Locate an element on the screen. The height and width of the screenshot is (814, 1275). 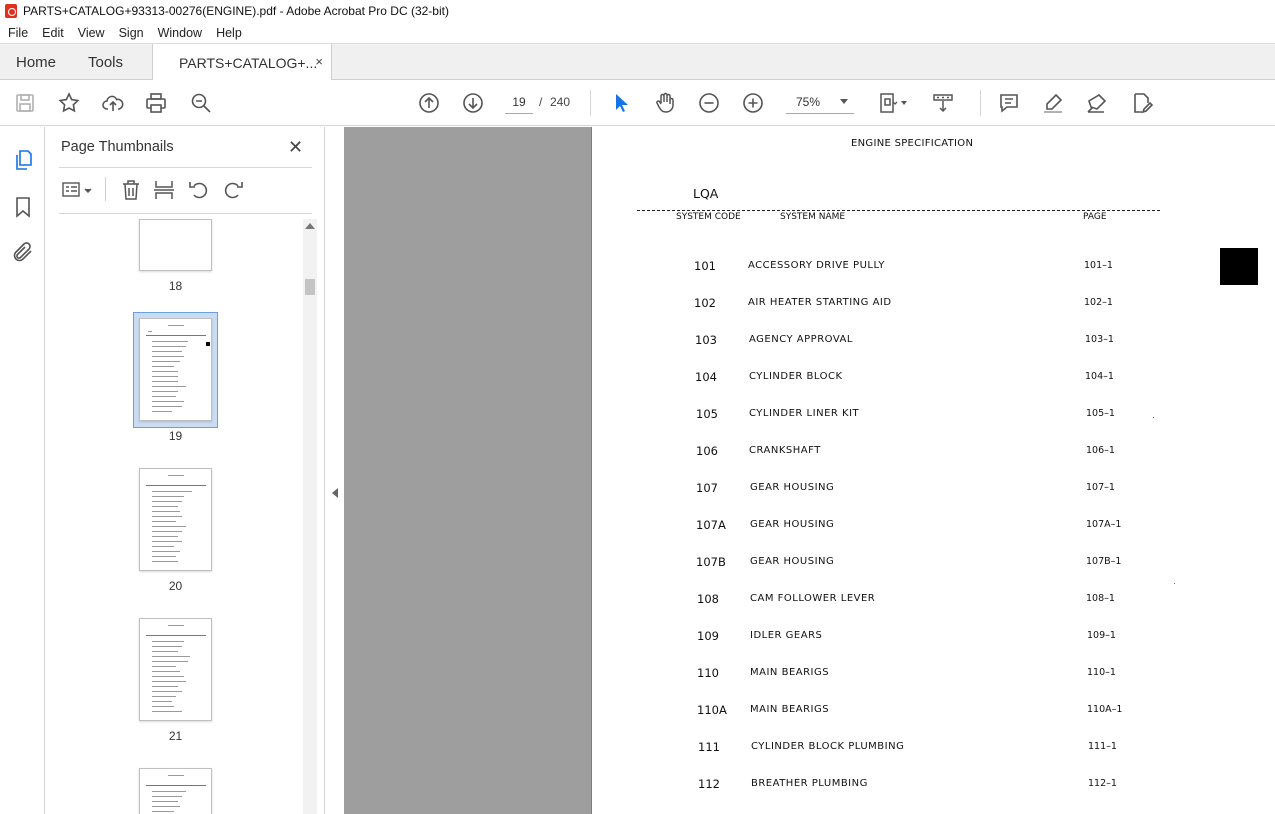
table-row: 111 CYLINDER BLOCK PLUMBING 111–1 is located at coordinates (933, 750).